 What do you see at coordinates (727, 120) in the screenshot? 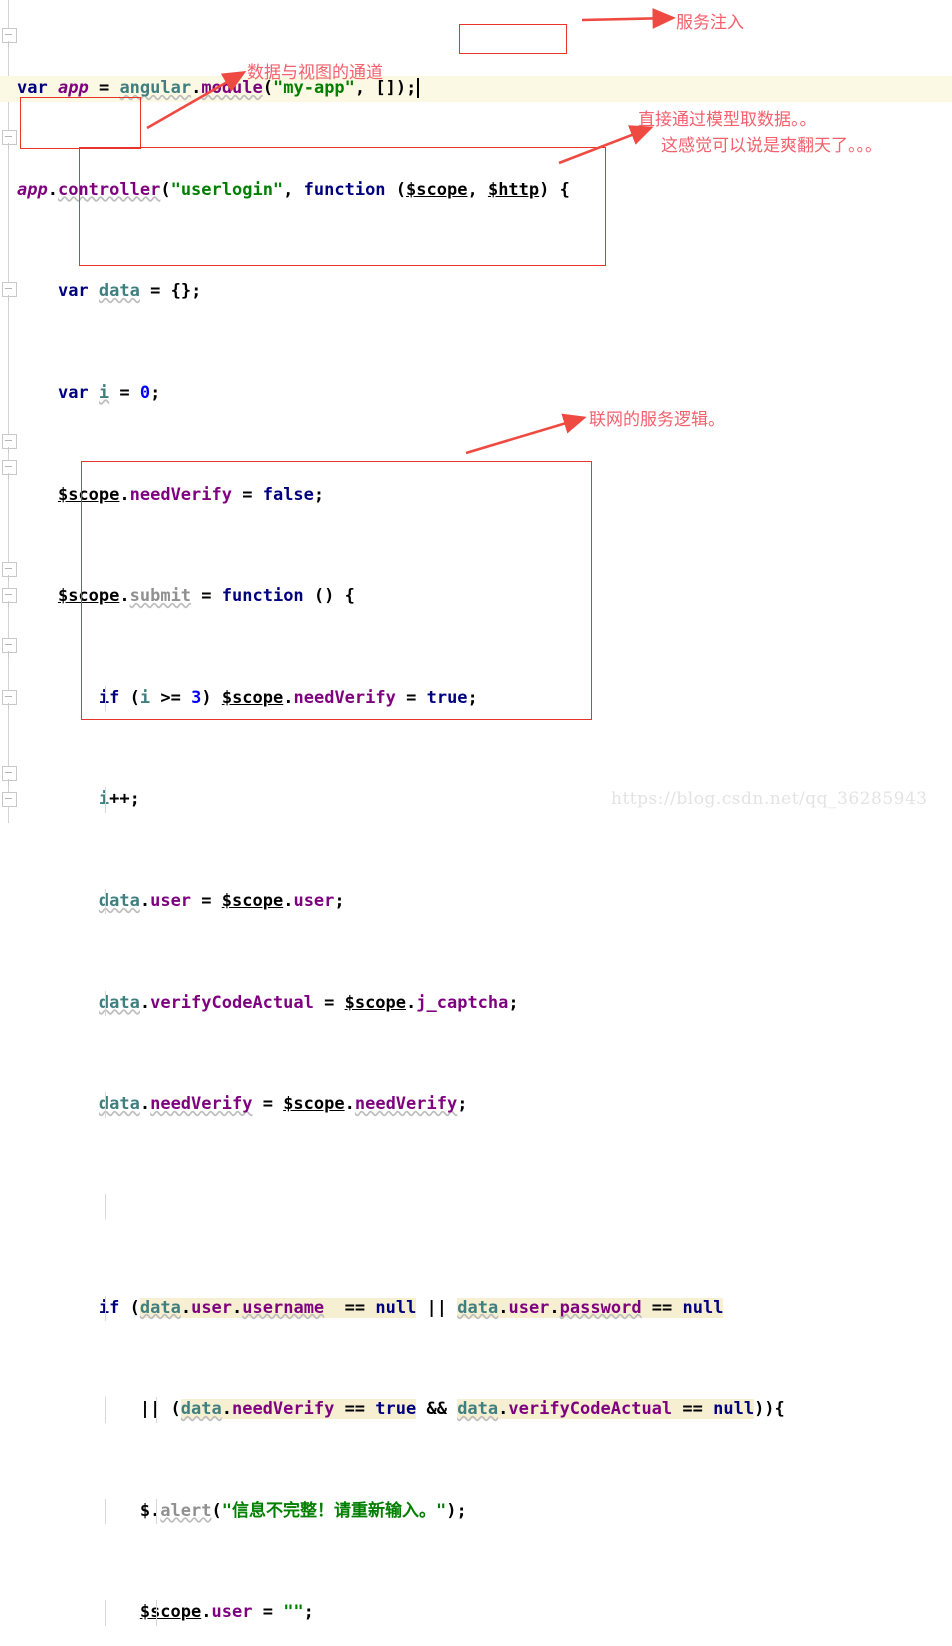
I see `note-model-fetch-line1: 直接通过模型取数据。。` at bounding box center [727, 120].